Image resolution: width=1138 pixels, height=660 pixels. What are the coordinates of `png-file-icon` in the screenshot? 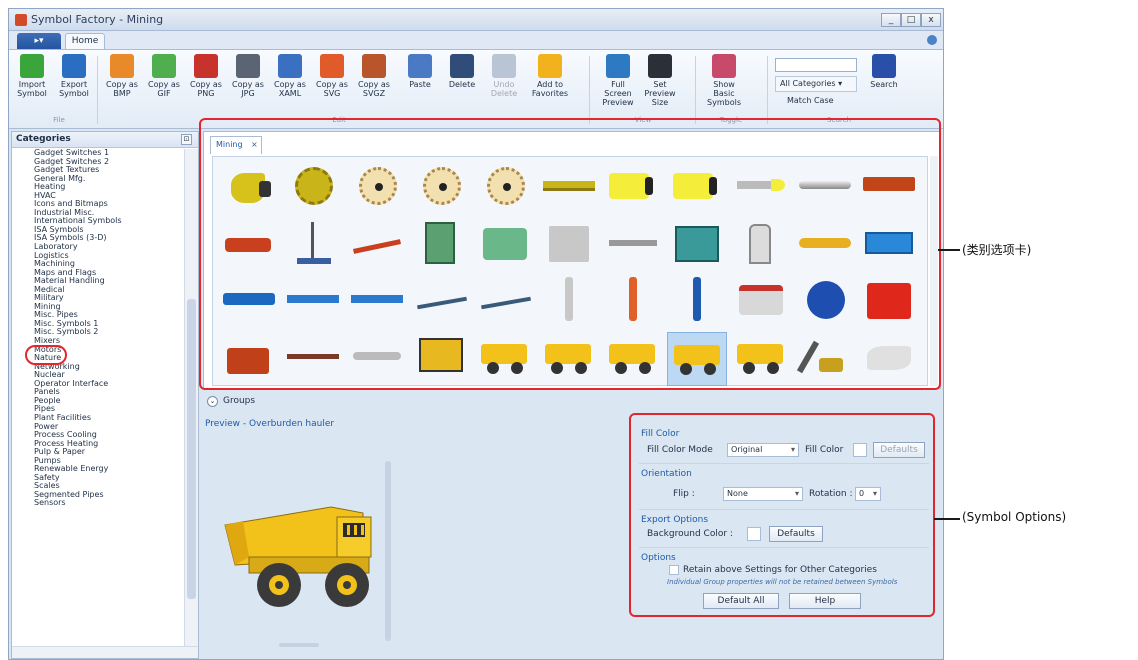 It's located at (206, 66).